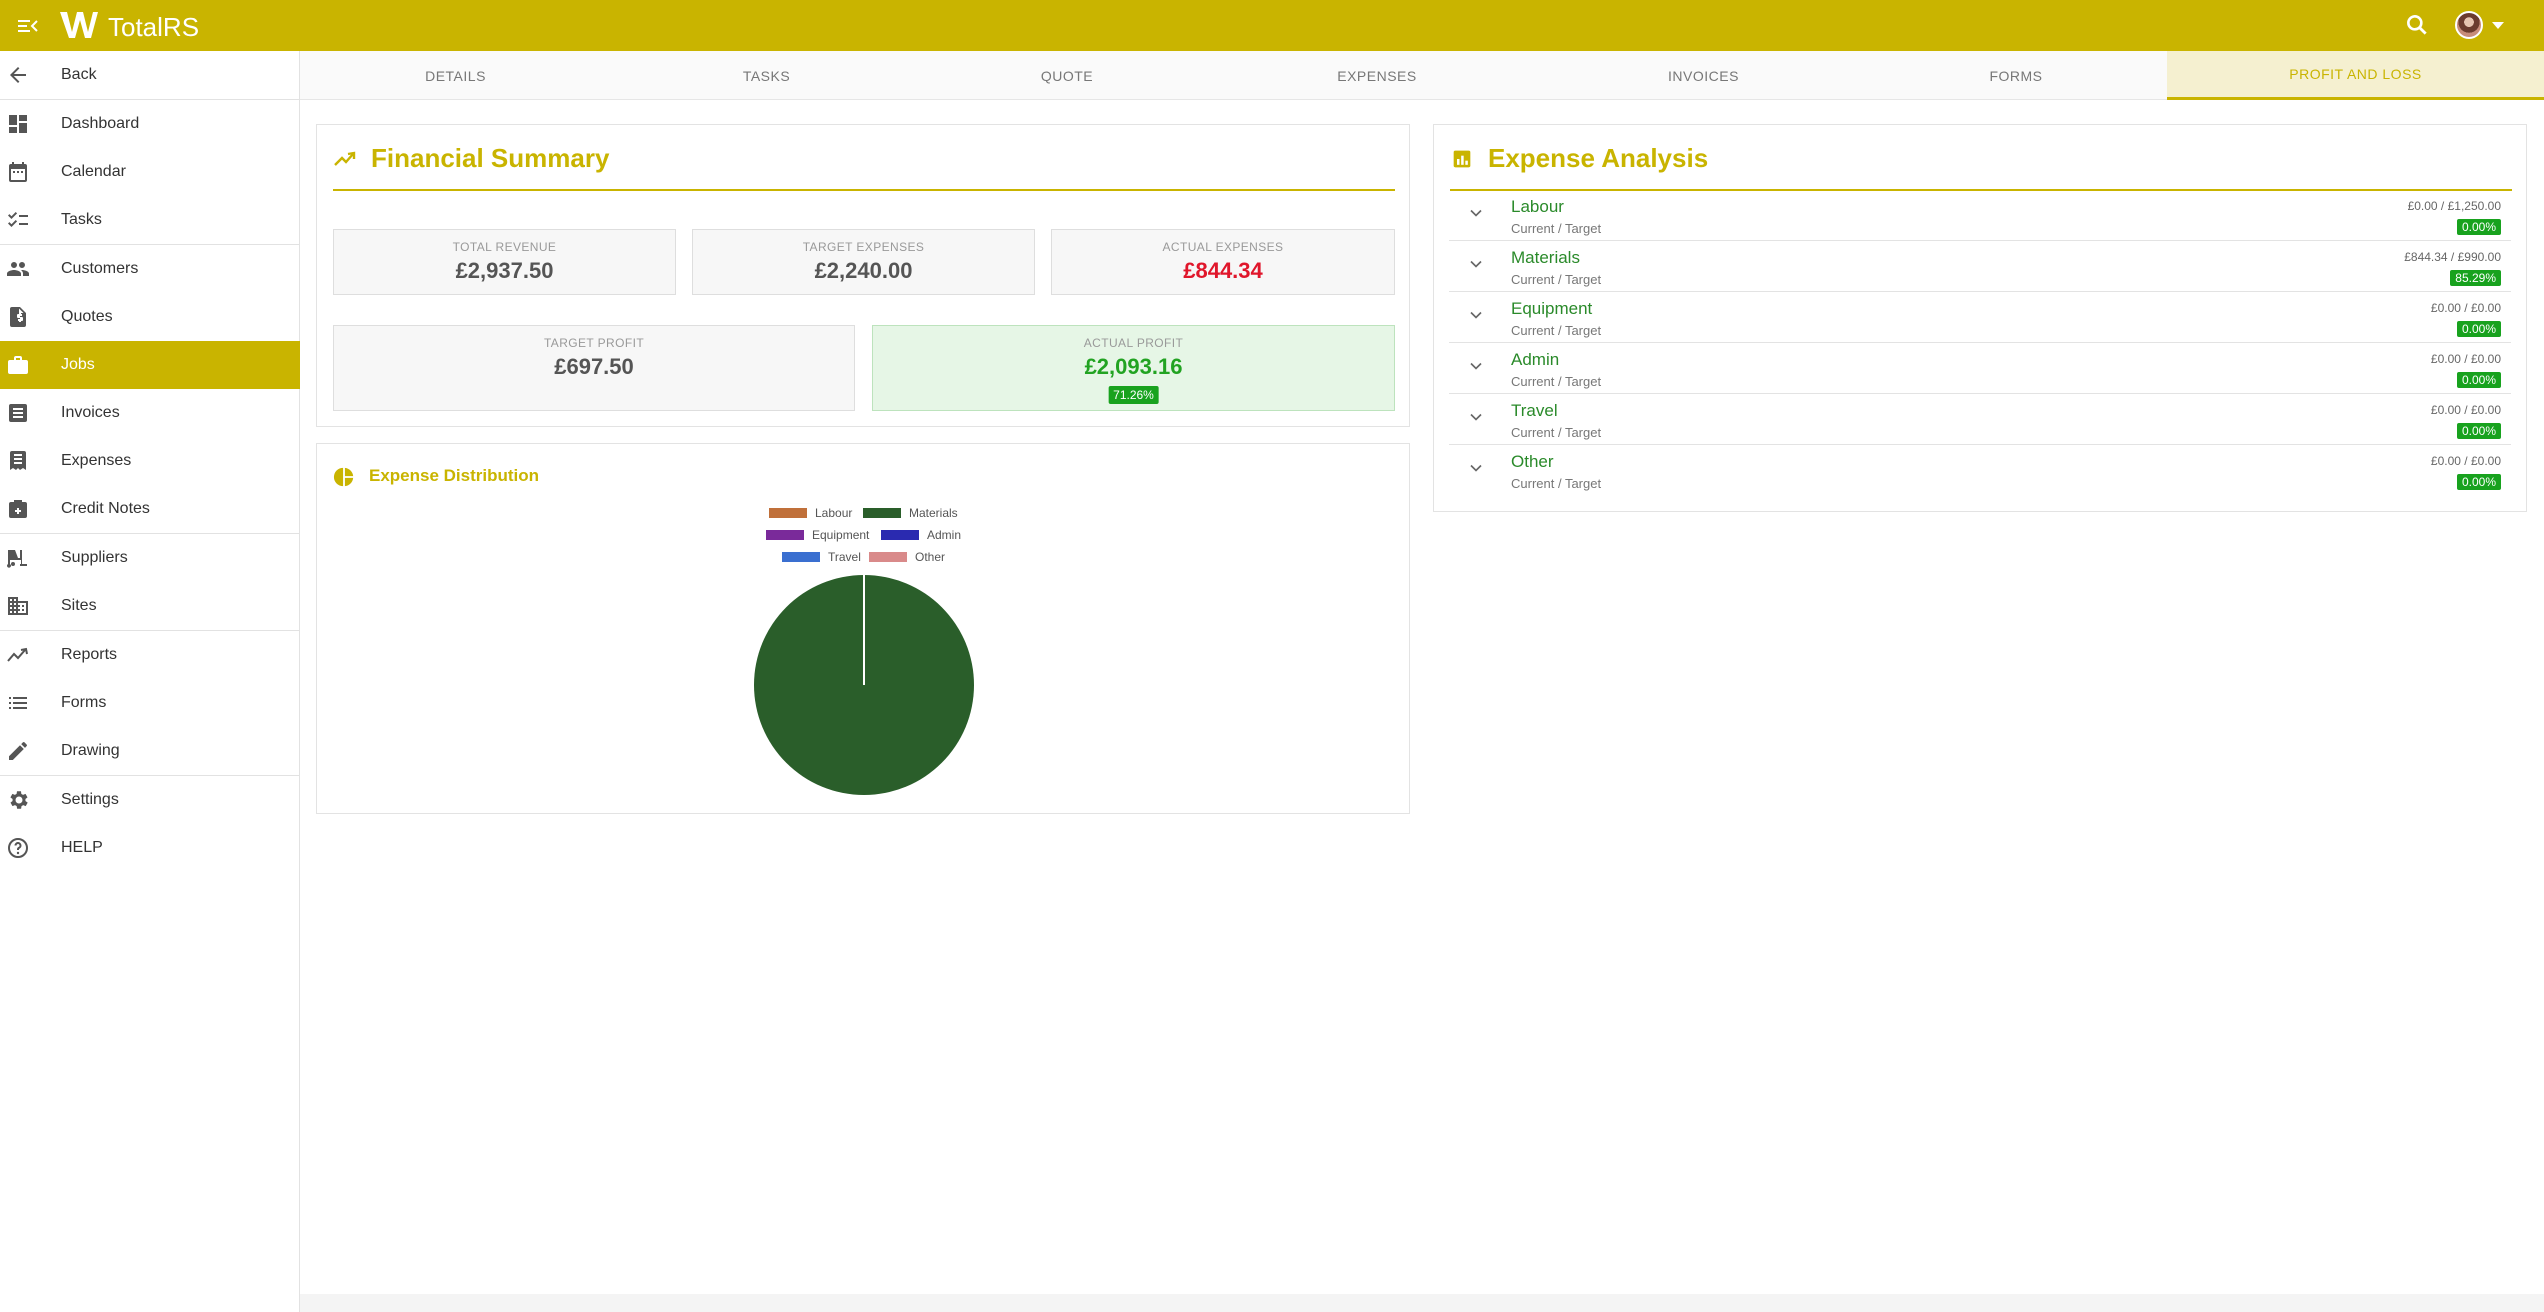  Describe the element at coordinates (150, 461) in the screenshot. I see `sidebar-item-expenses: Expenses` at that location.